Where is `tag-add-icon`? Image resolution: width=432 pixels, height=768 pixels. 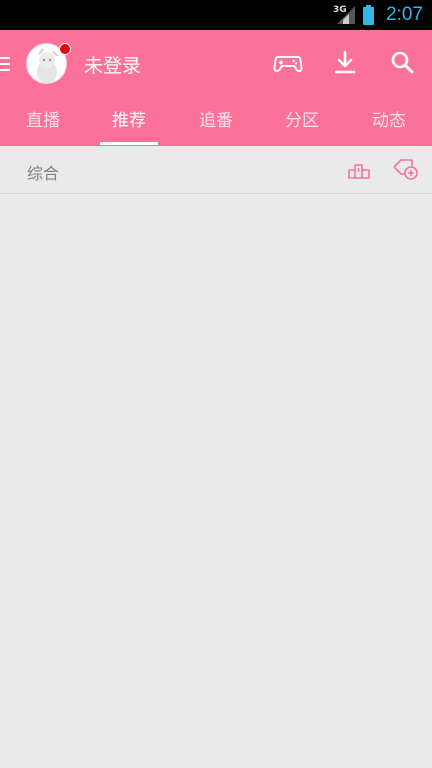 tag-add-icon is located at coordinates (406, 170).